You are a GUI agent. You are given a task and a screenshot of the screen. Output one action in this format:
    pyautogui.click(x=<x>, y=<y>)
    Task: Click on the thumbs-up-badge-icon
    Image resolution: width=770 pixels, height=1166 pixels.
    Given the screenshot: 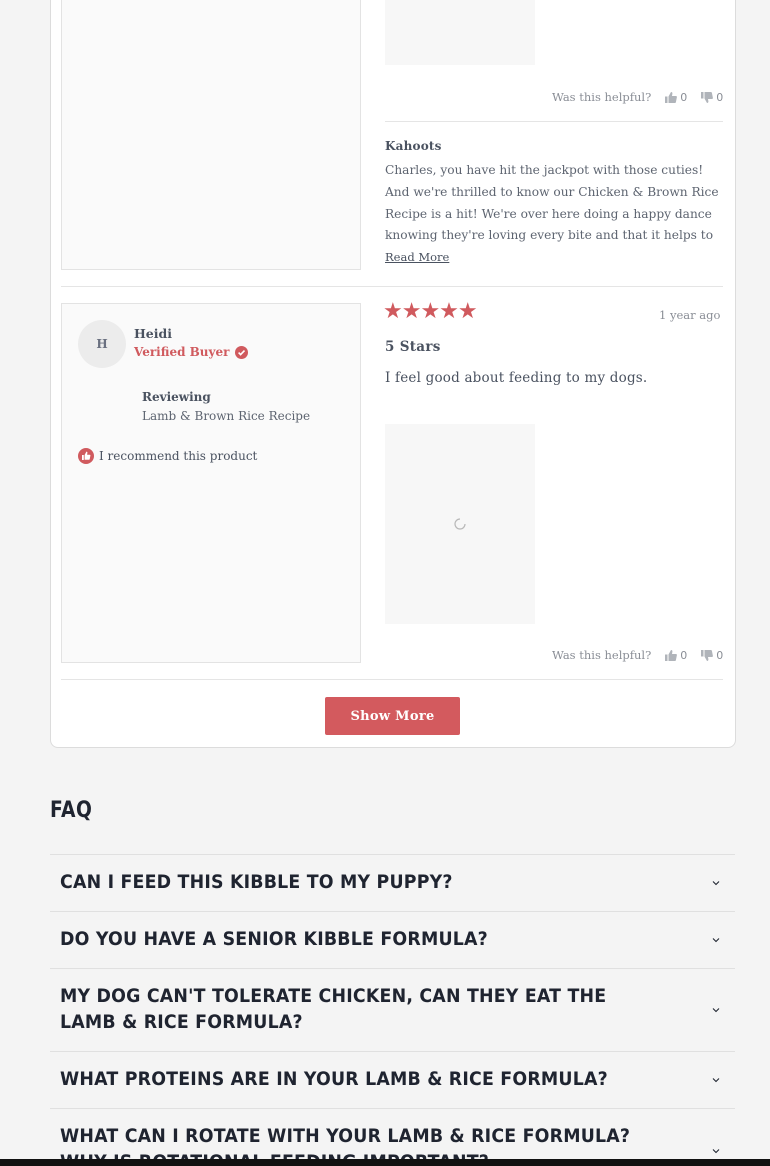 What is the action you would take?
    pyautogui.click(x=86, y=456)
    